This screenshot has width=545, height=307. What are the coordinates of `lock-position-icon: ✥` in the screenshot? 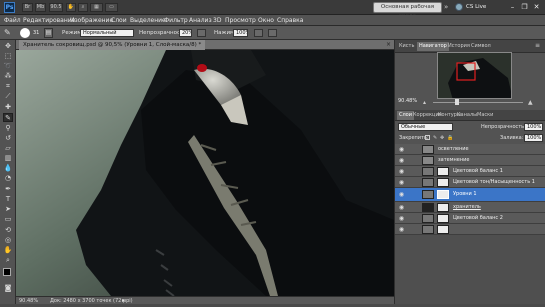 It's located at (442, 138).